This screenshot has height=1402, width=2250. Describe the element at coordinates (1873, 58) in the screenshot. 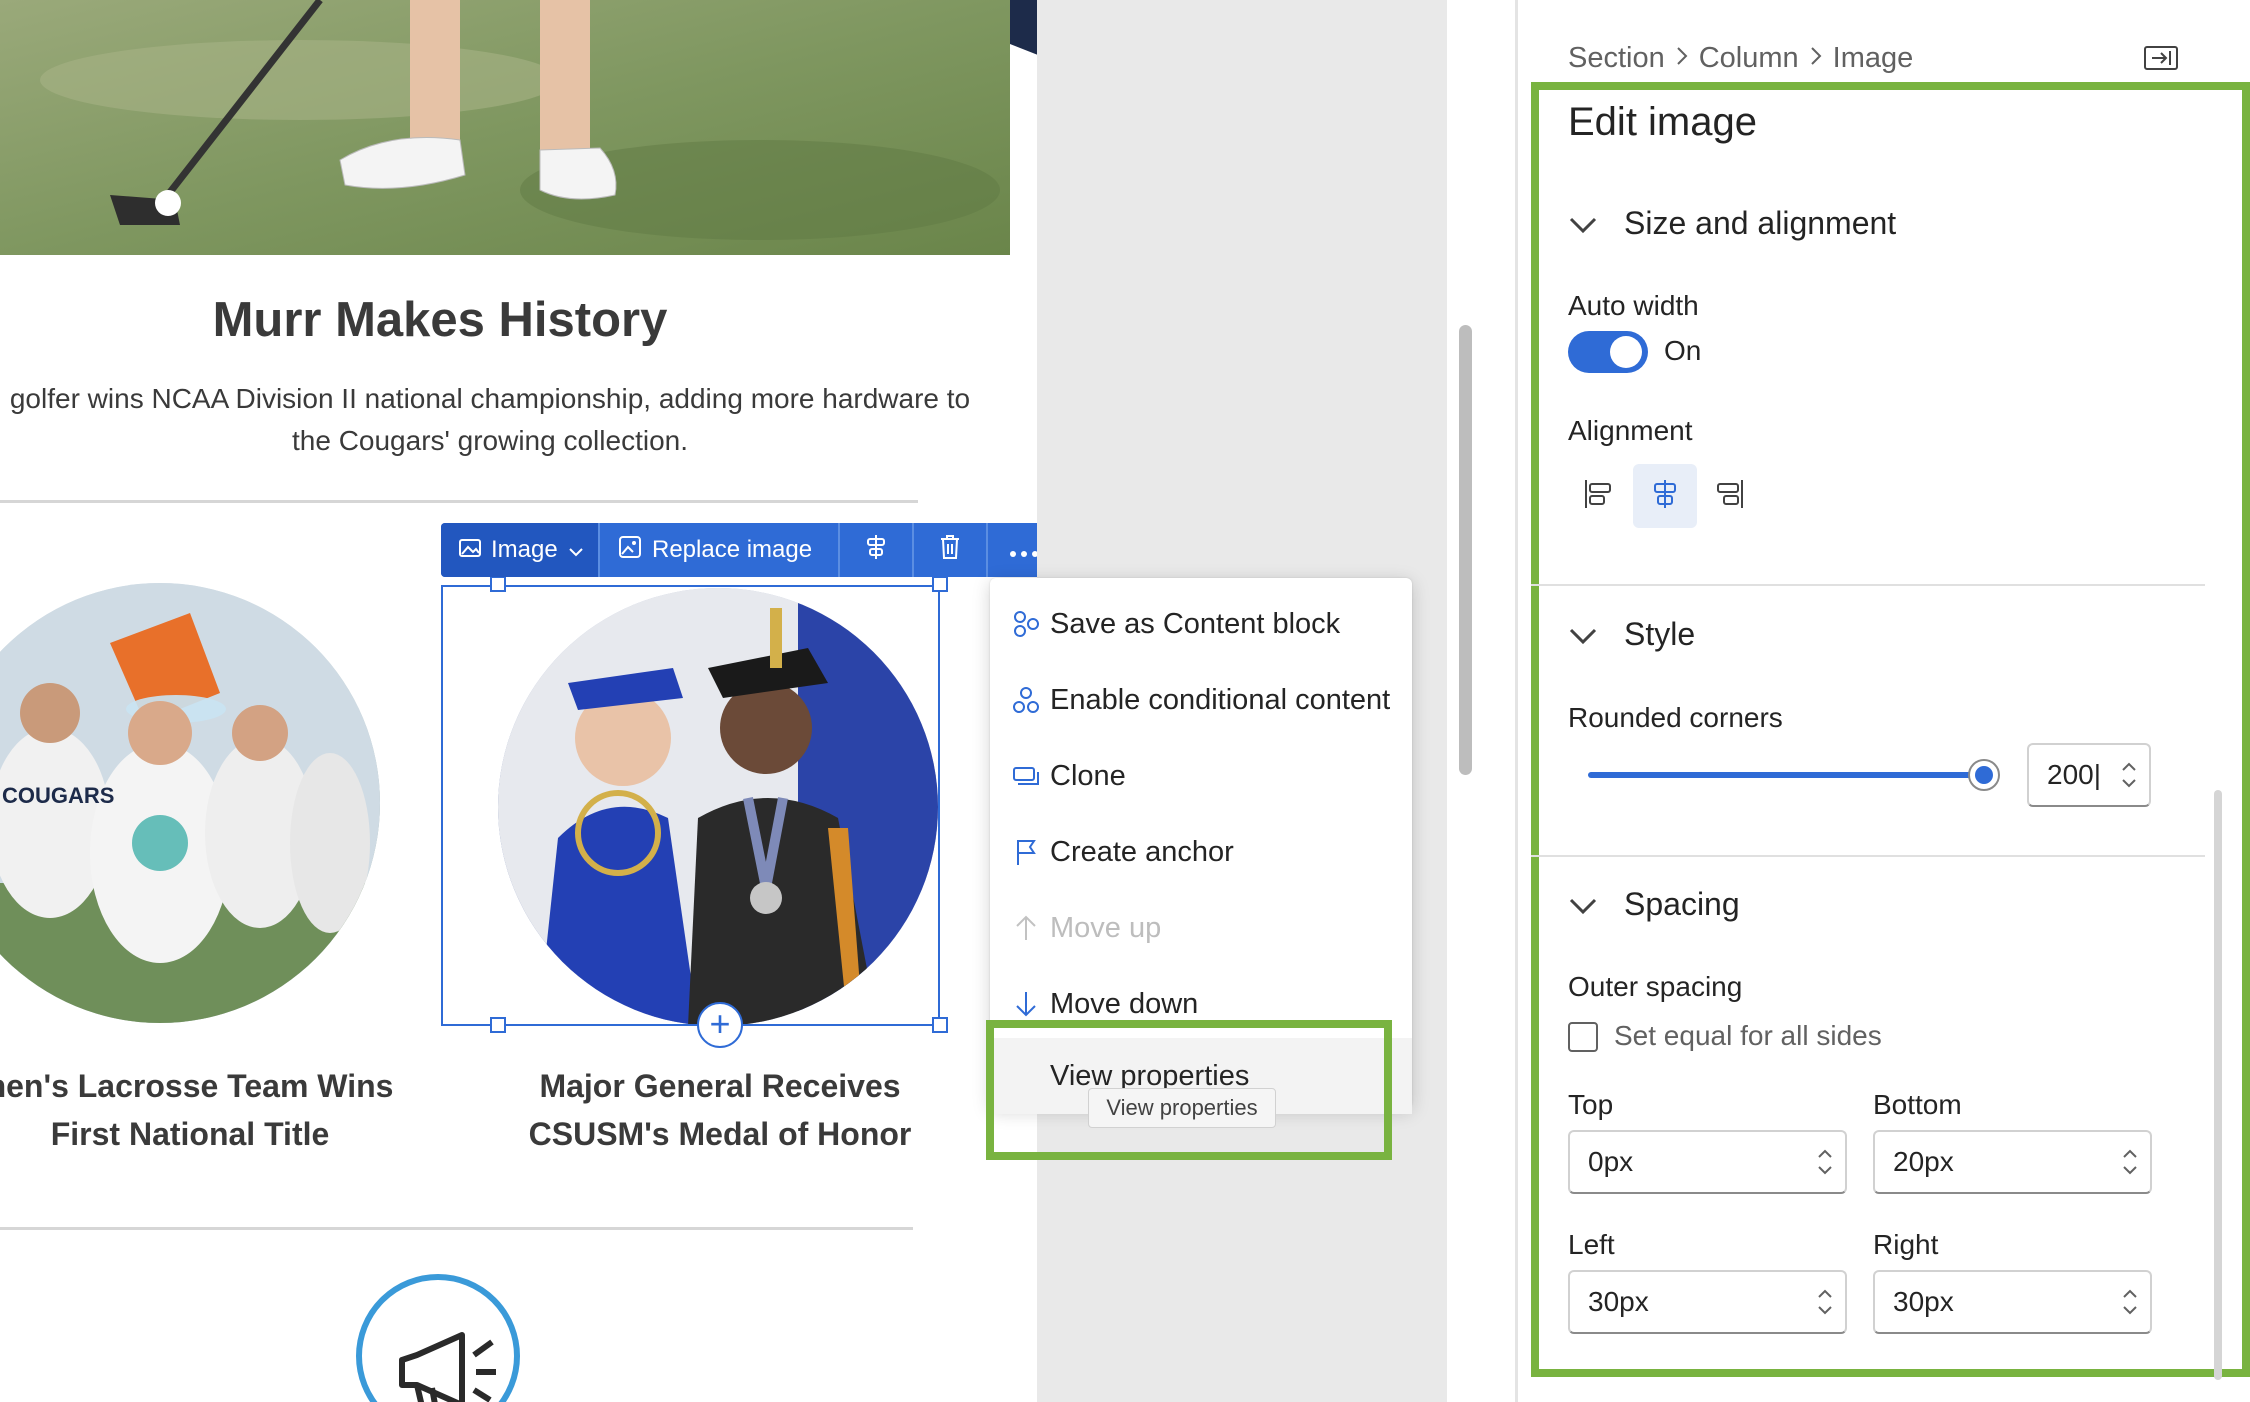

I see `breadcrumb-image: Image` at that location.